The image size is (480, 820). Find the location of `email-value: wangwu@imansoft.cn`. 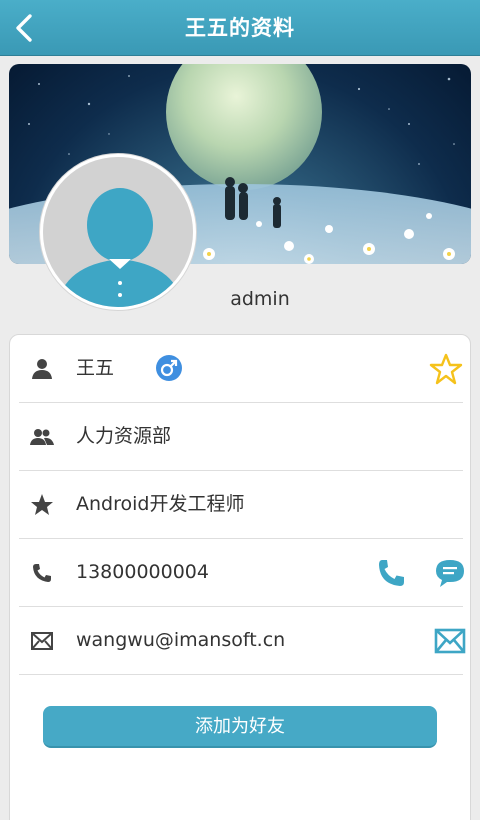

email-value: wangwu@imansoft.cn is located at coordinates (181, 640).